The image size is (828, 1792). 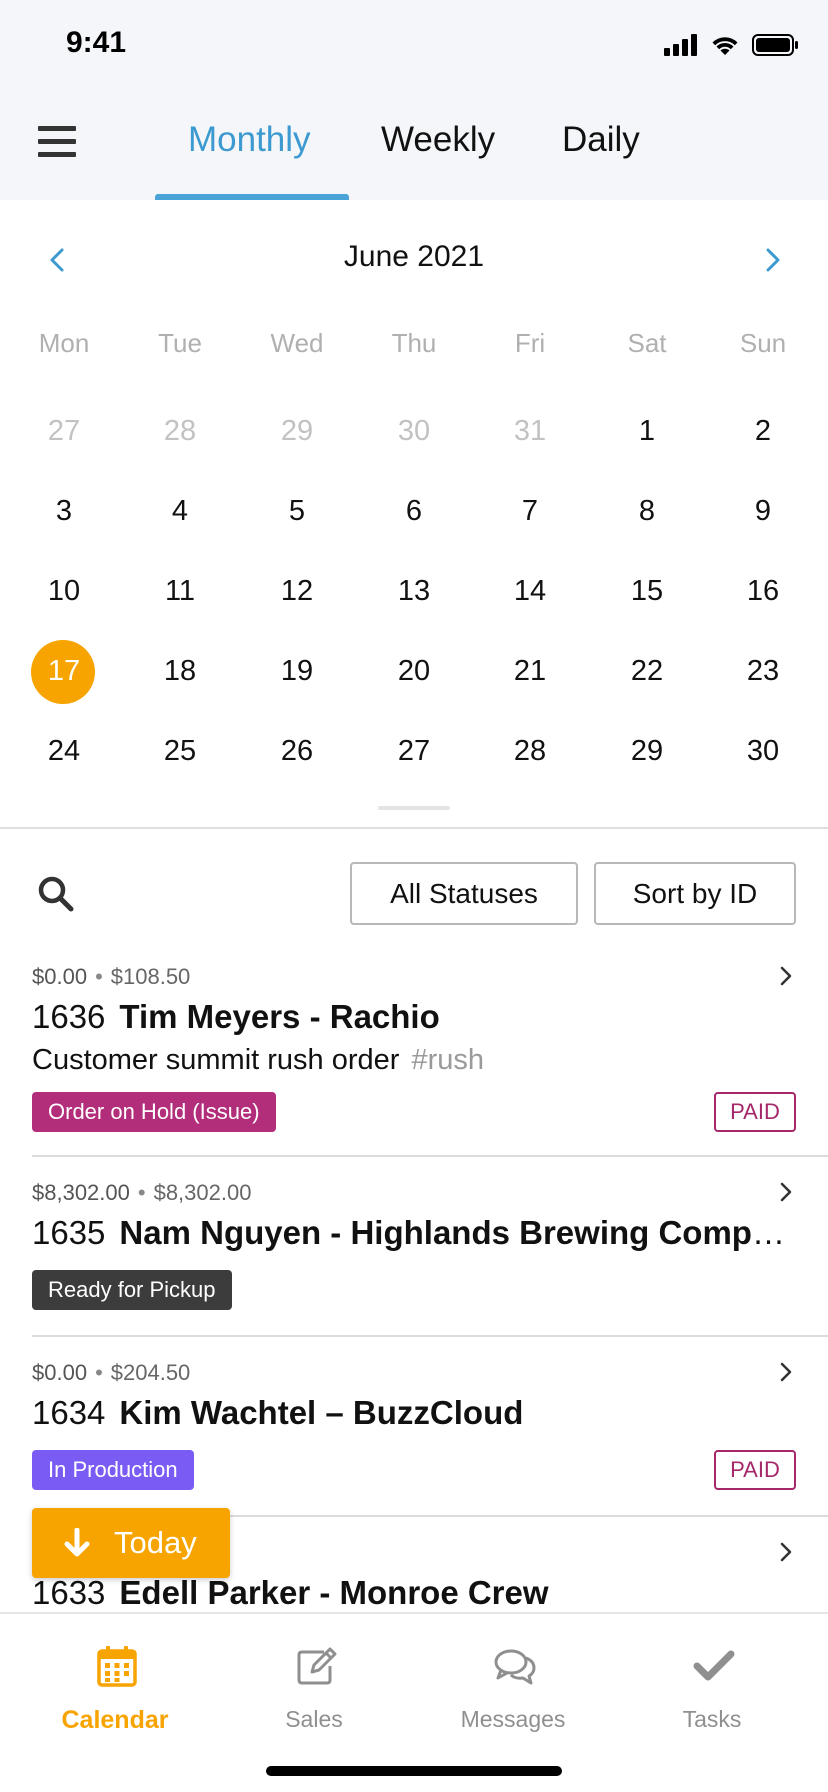 I want to click on calendar-day: 1, so click(x=647, y=431).